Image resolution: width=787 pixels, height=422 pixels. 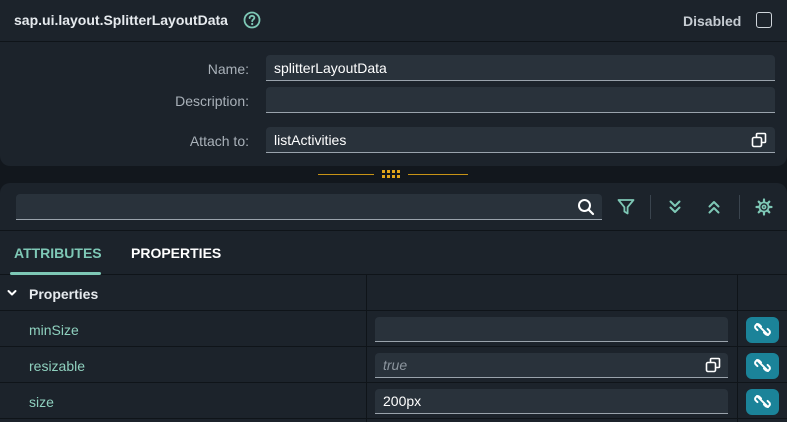 I want to click on property-name: size, so click(x=41, y=402).